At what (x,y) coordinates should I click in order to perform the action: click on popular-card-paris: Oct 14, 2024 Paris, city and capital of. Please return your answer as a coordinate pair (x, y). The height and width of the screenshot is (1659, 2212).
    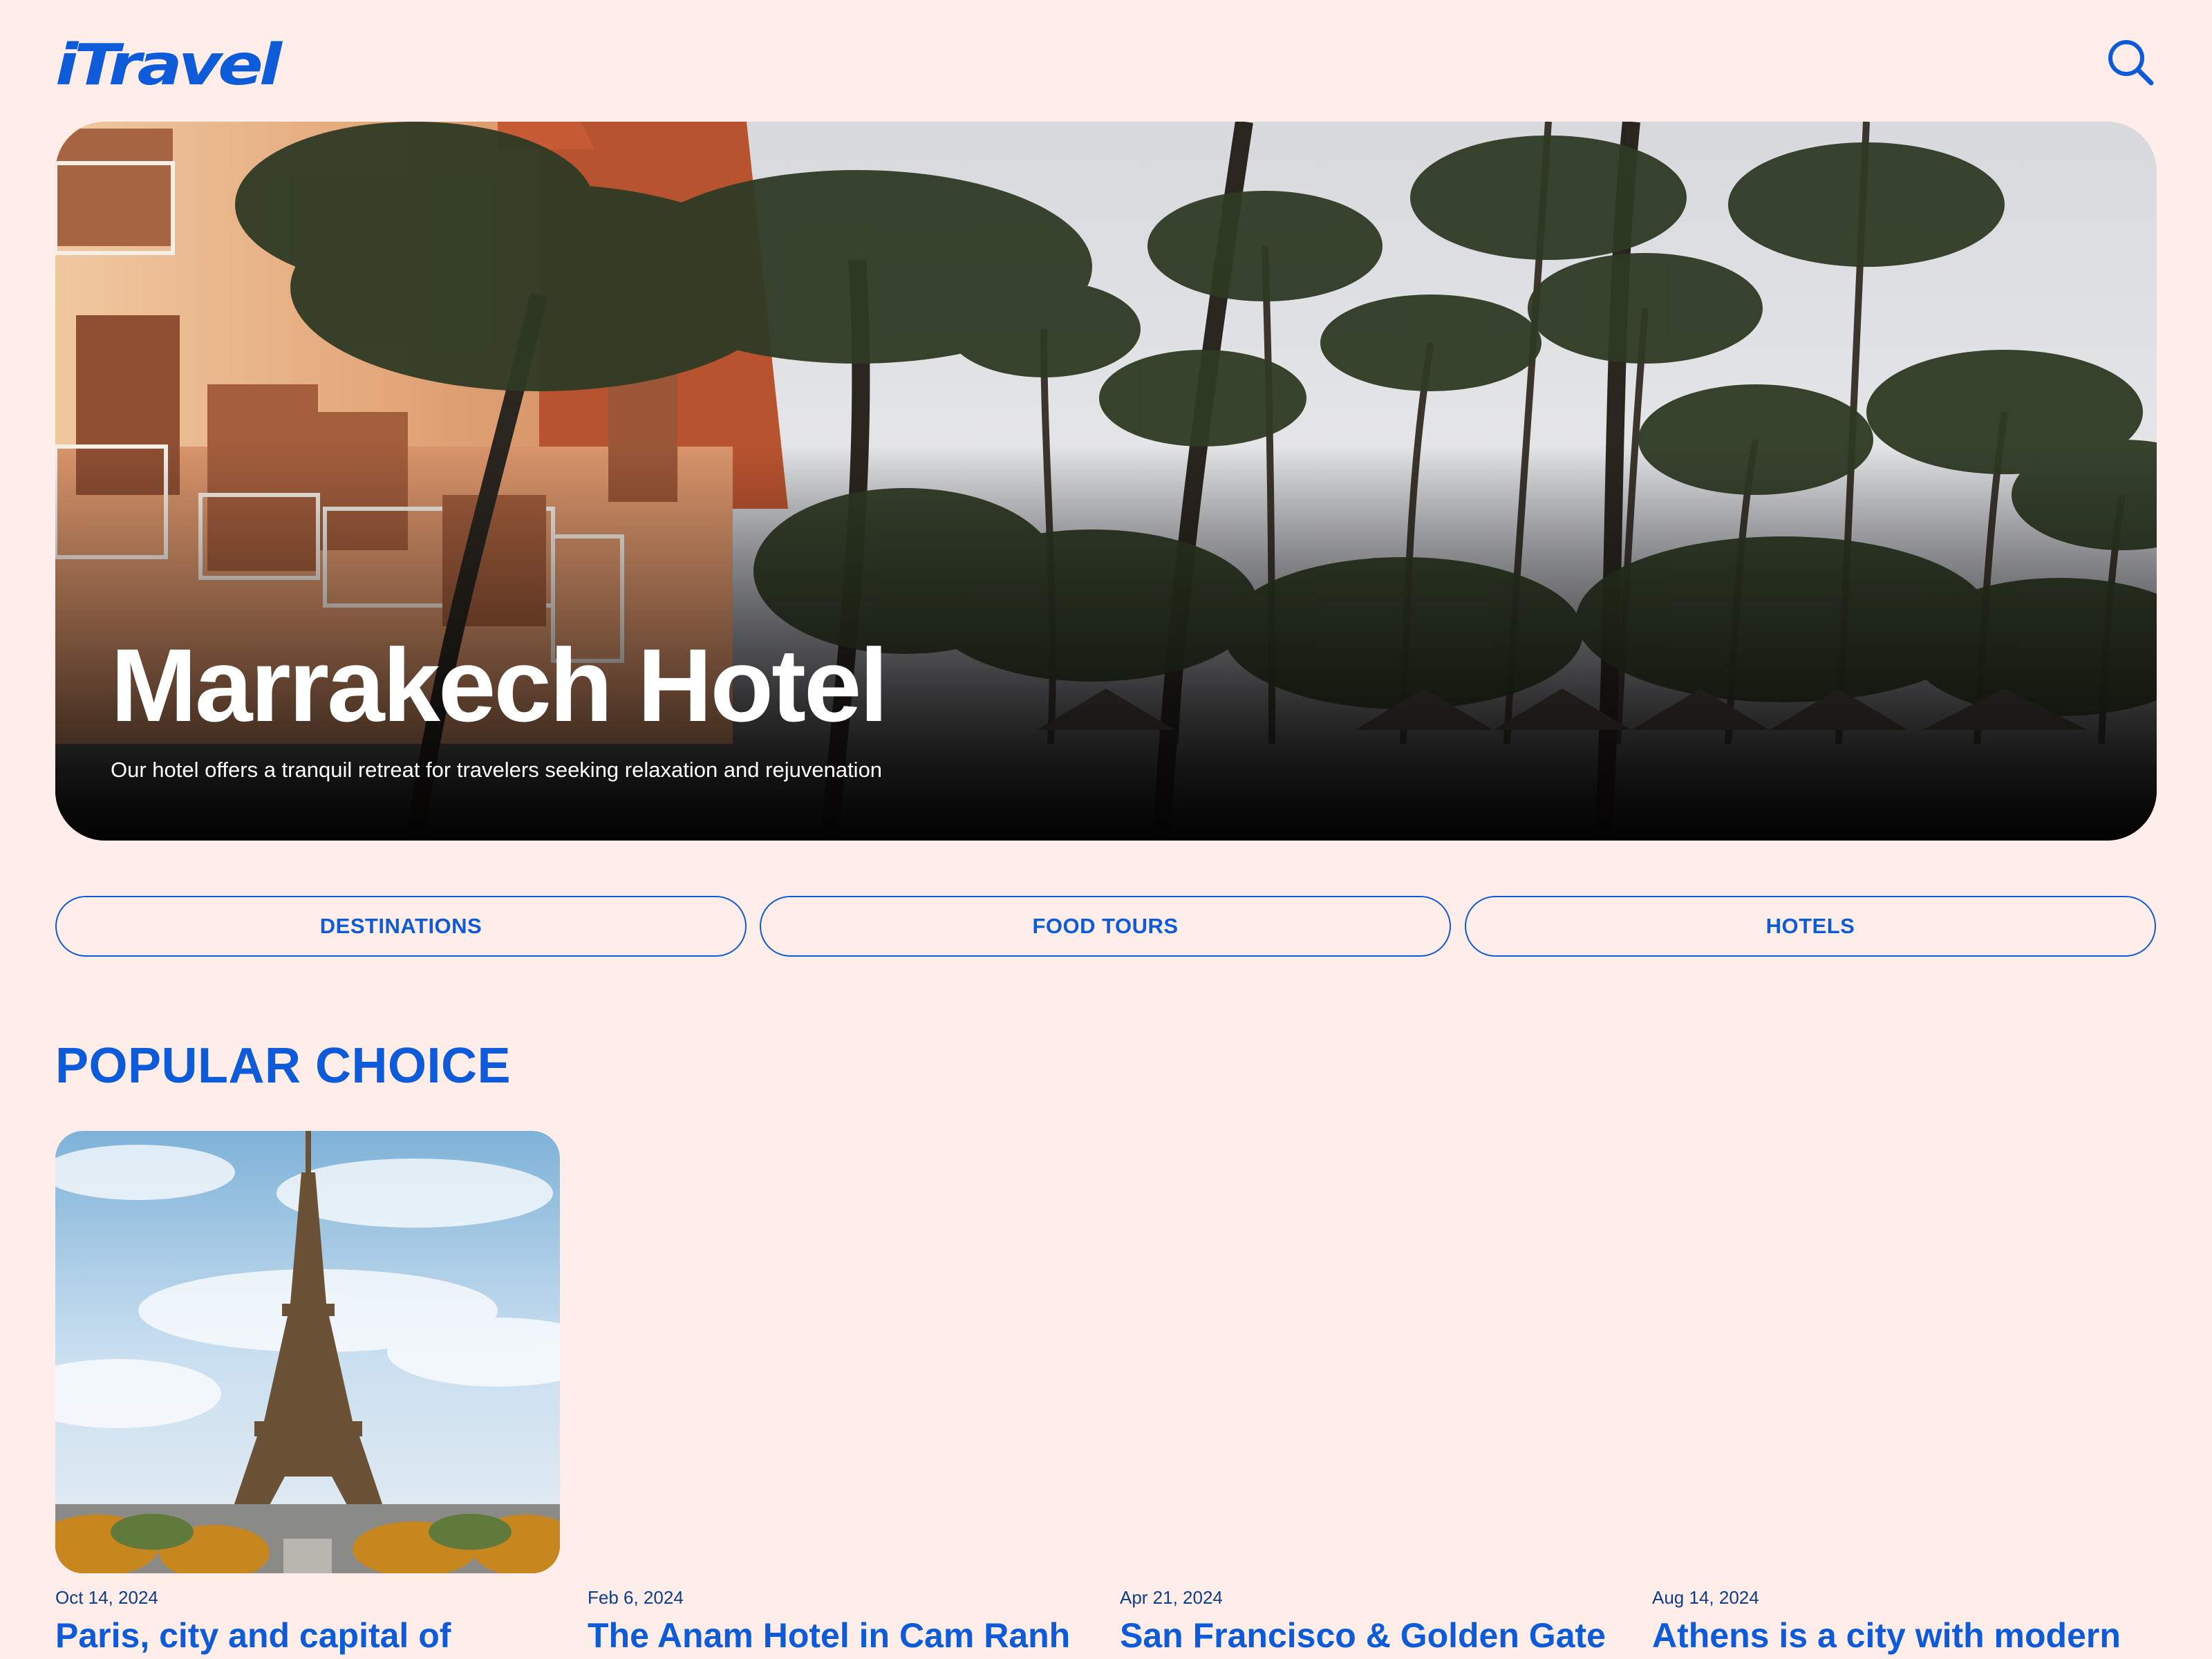
    Looking at the image, I should click on (307, 1395).